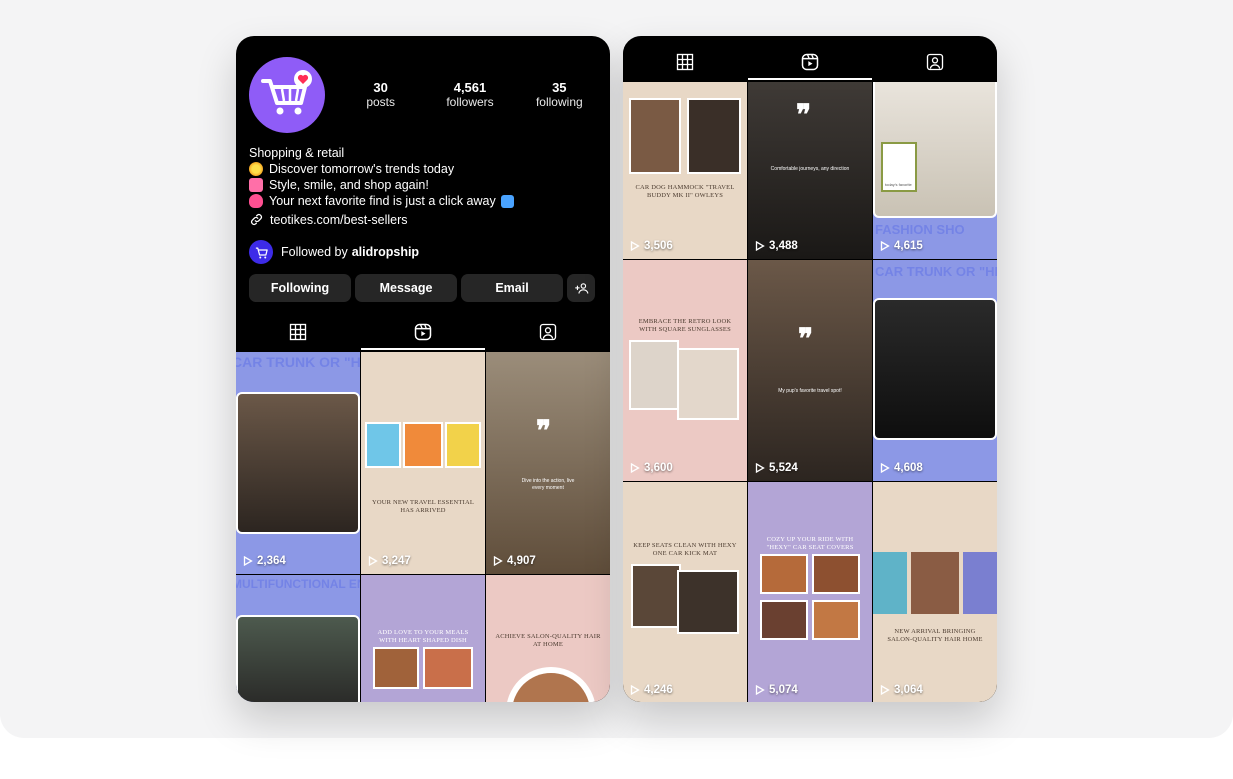 This screenshot has height=779, width=1233. I want to click on reel-views: 4,608, so click(901, 468).